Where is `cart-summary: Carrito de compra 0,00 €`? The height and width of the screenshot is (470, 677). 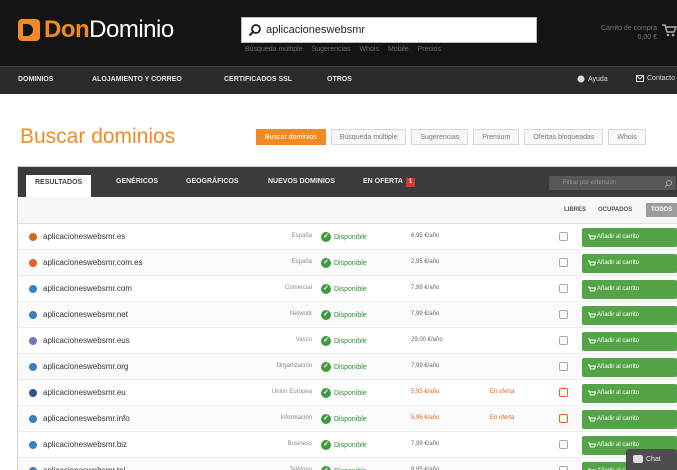
cart-summary: Carrito de compra 0,00 € is located at coordinates (617, 33).